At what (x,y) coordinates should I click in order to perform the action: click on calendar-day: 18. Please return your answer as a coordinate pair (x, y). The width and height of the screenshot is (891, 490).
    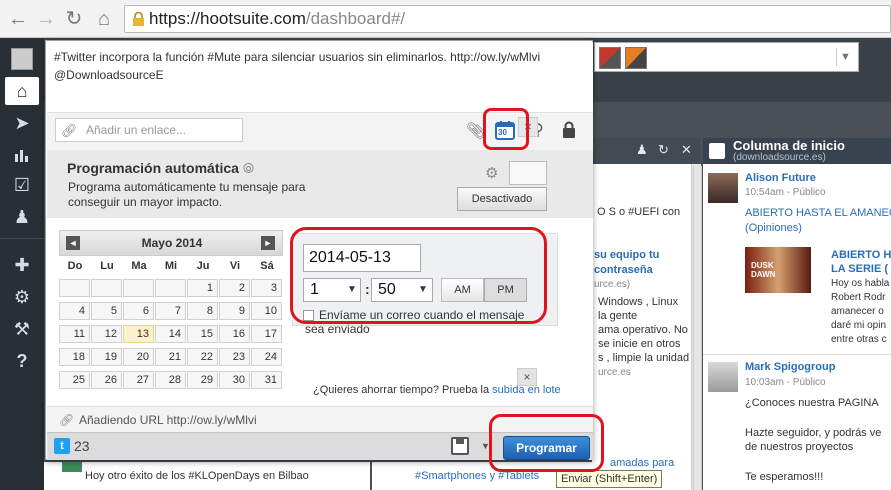
    Looking at the image, I should click on (74, 357).